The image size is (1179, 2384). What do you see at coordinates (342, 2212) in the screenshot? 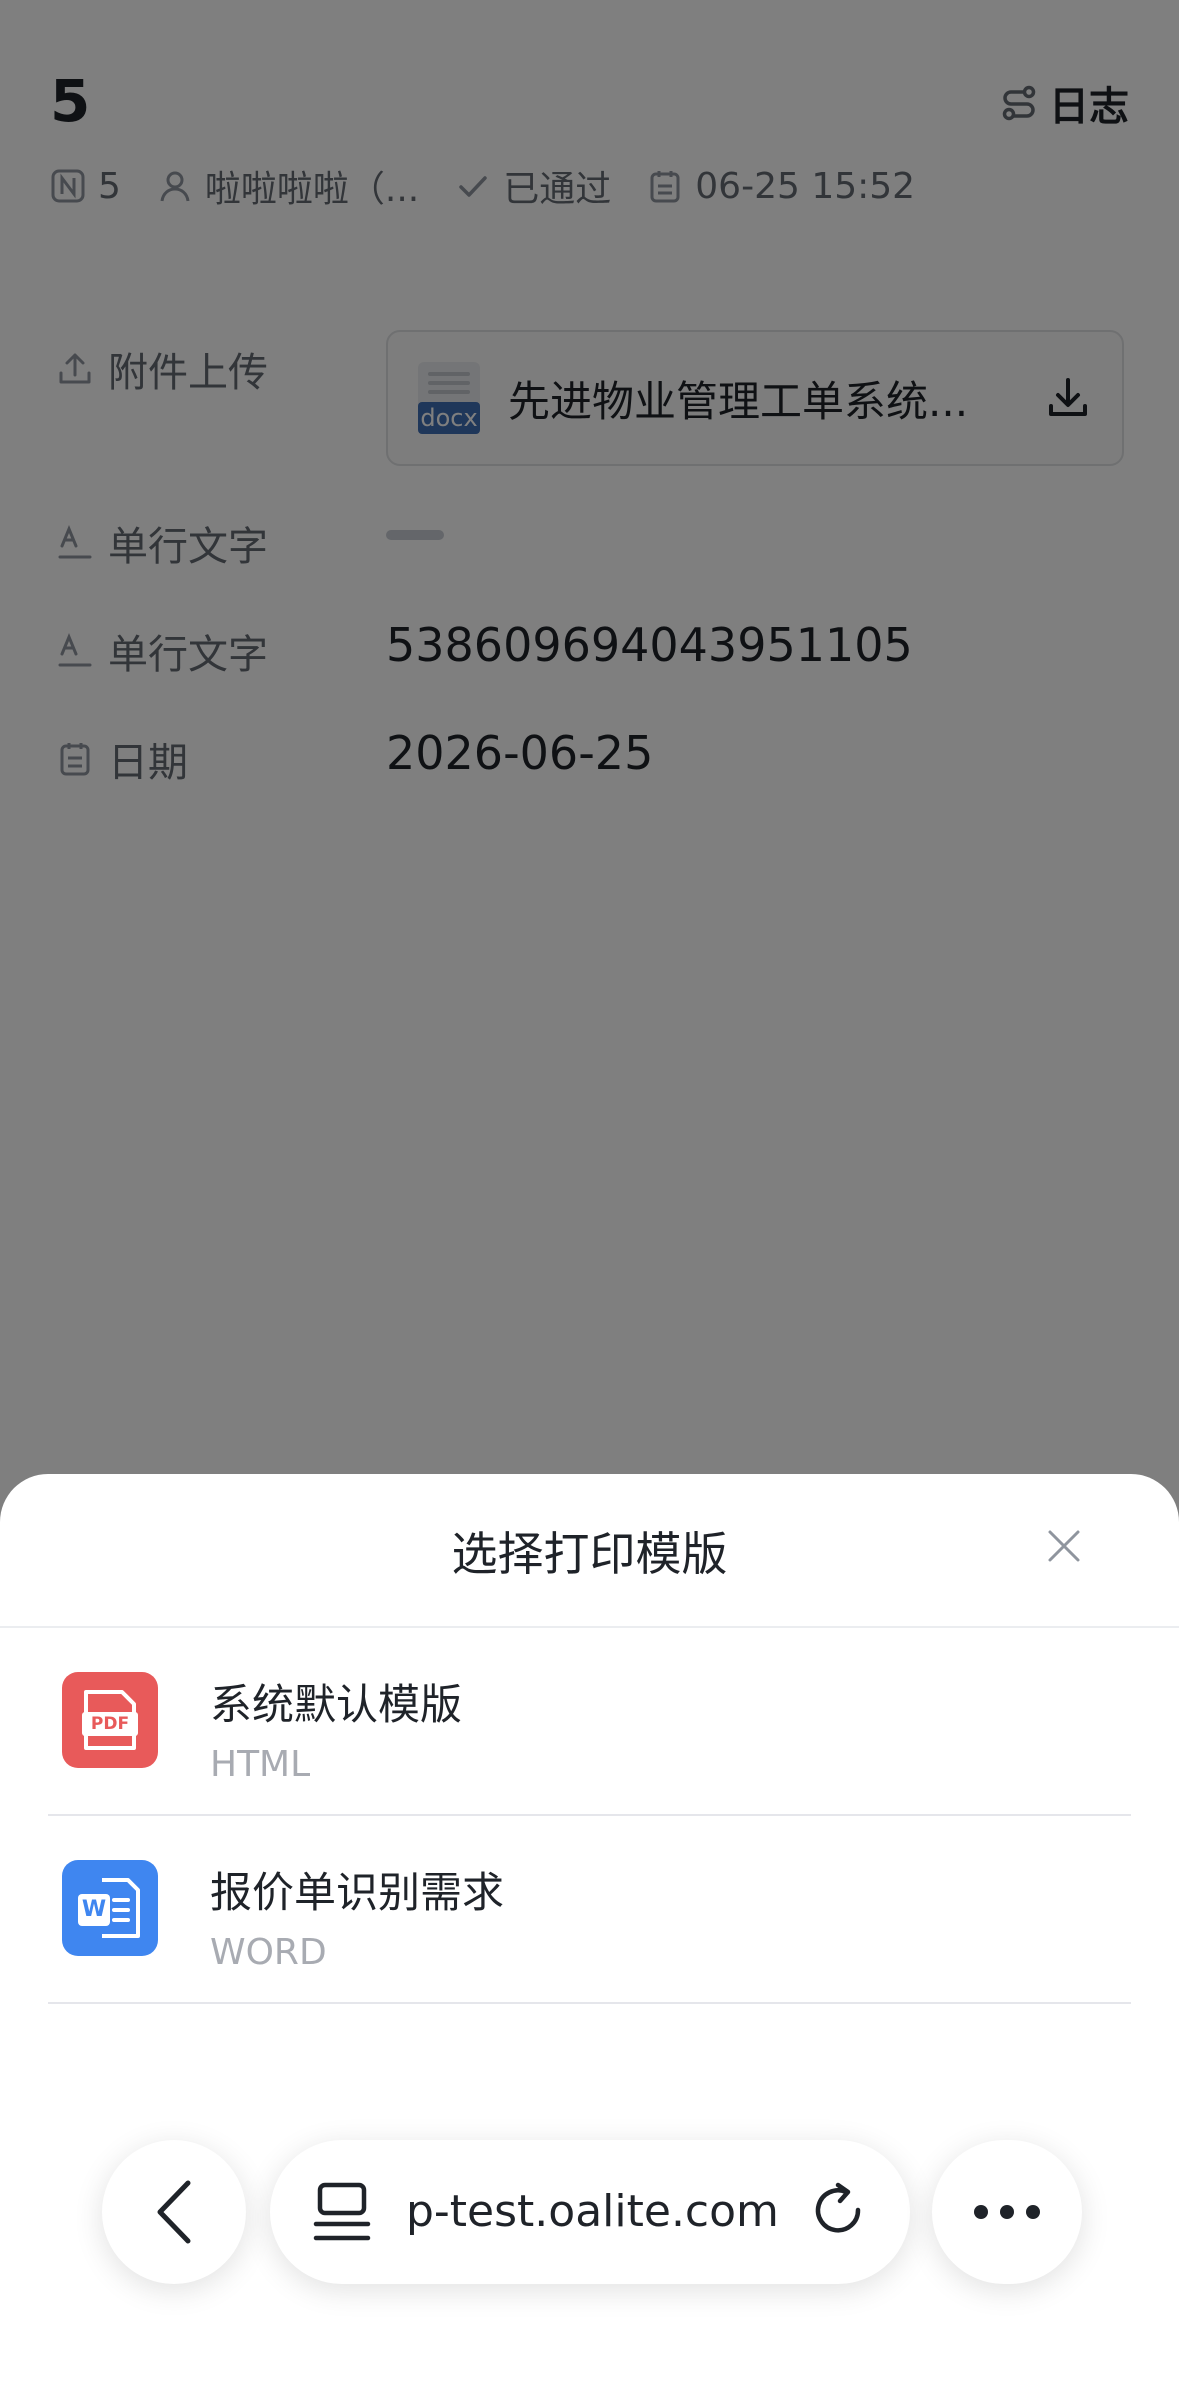
I see `reader-mode-icon` at bounding box center [342, 2212].